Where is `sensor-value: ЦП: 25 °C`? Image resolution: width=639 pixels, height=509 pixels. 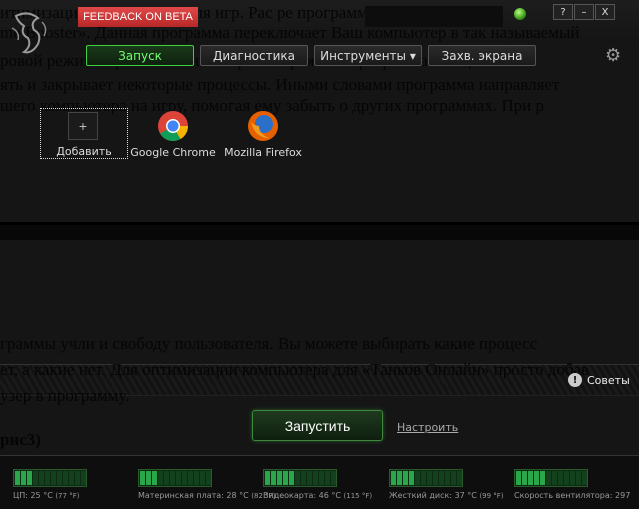 sensor-value: ЦП: 25 °C is located at coordinates (33, 495).